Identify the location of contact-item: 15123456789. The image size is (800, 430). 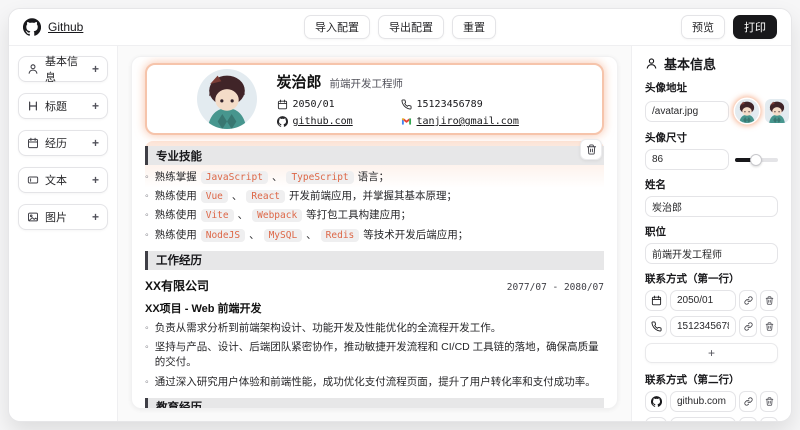
(476, 104).